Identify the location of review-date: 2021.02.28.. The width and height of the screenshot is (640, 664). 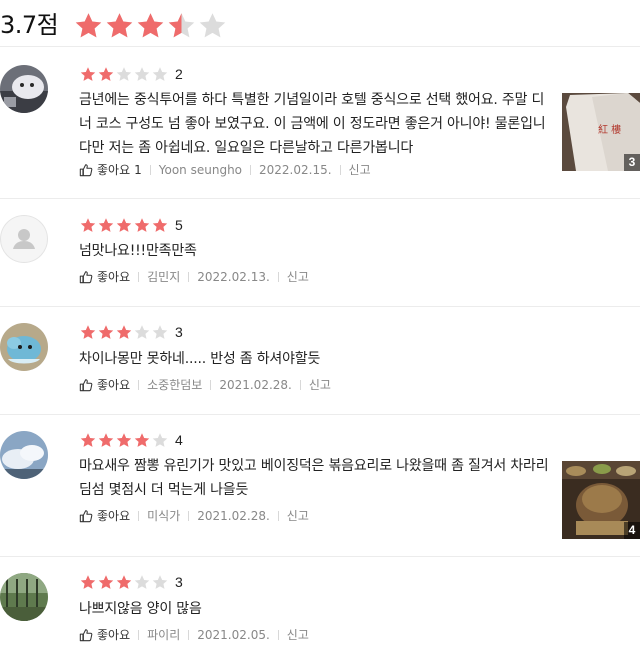
(233, 516).